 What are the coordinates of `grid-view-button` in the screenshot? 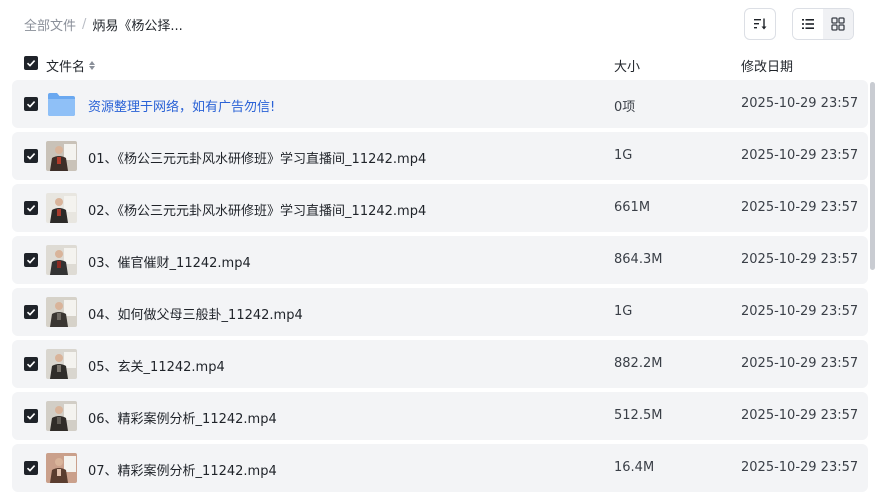 It's located at (838, 24).